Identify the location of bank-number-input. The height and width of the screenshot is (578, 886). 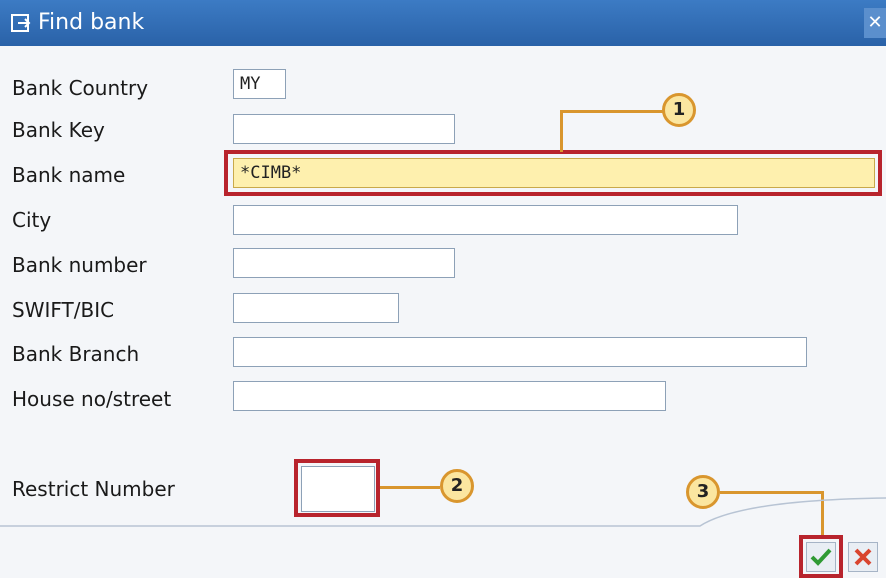
(344, 263).